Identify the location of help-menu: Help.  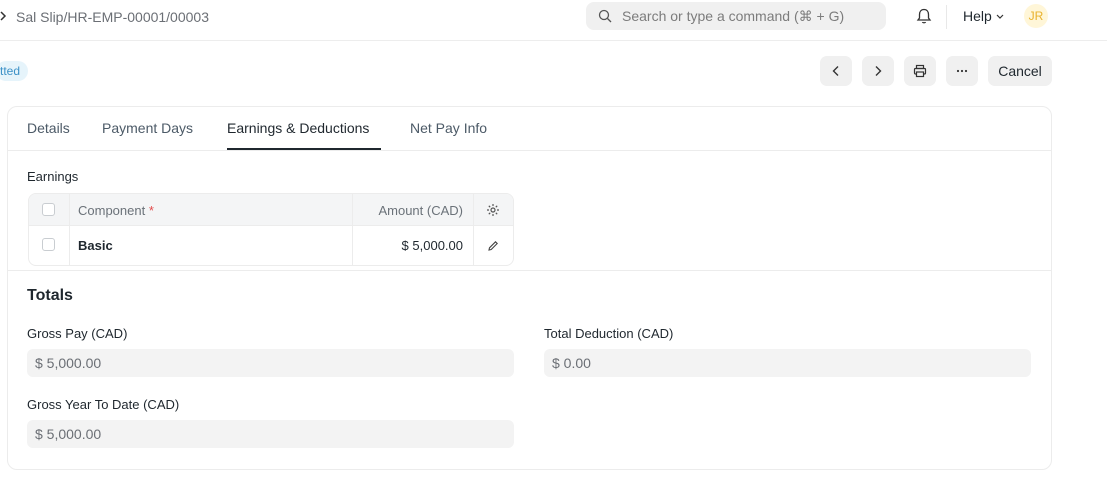
(984, 16).